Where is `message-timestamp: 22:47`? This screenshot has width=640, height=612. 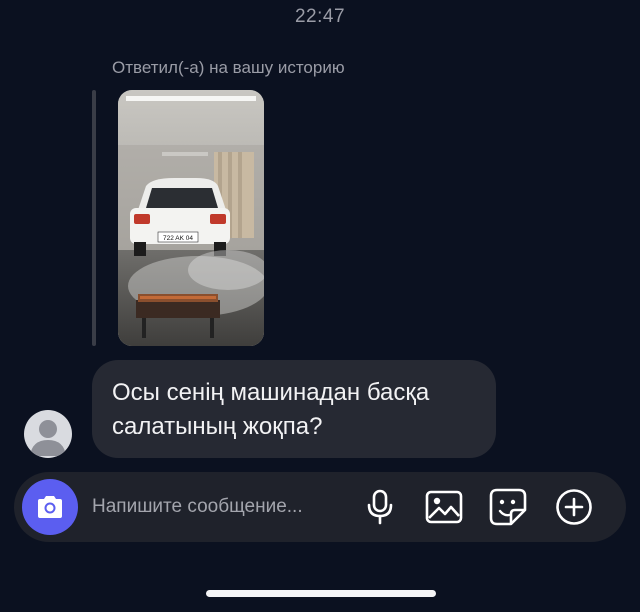 message-timestamp: 22:47 is located at coordinates (320, 16).